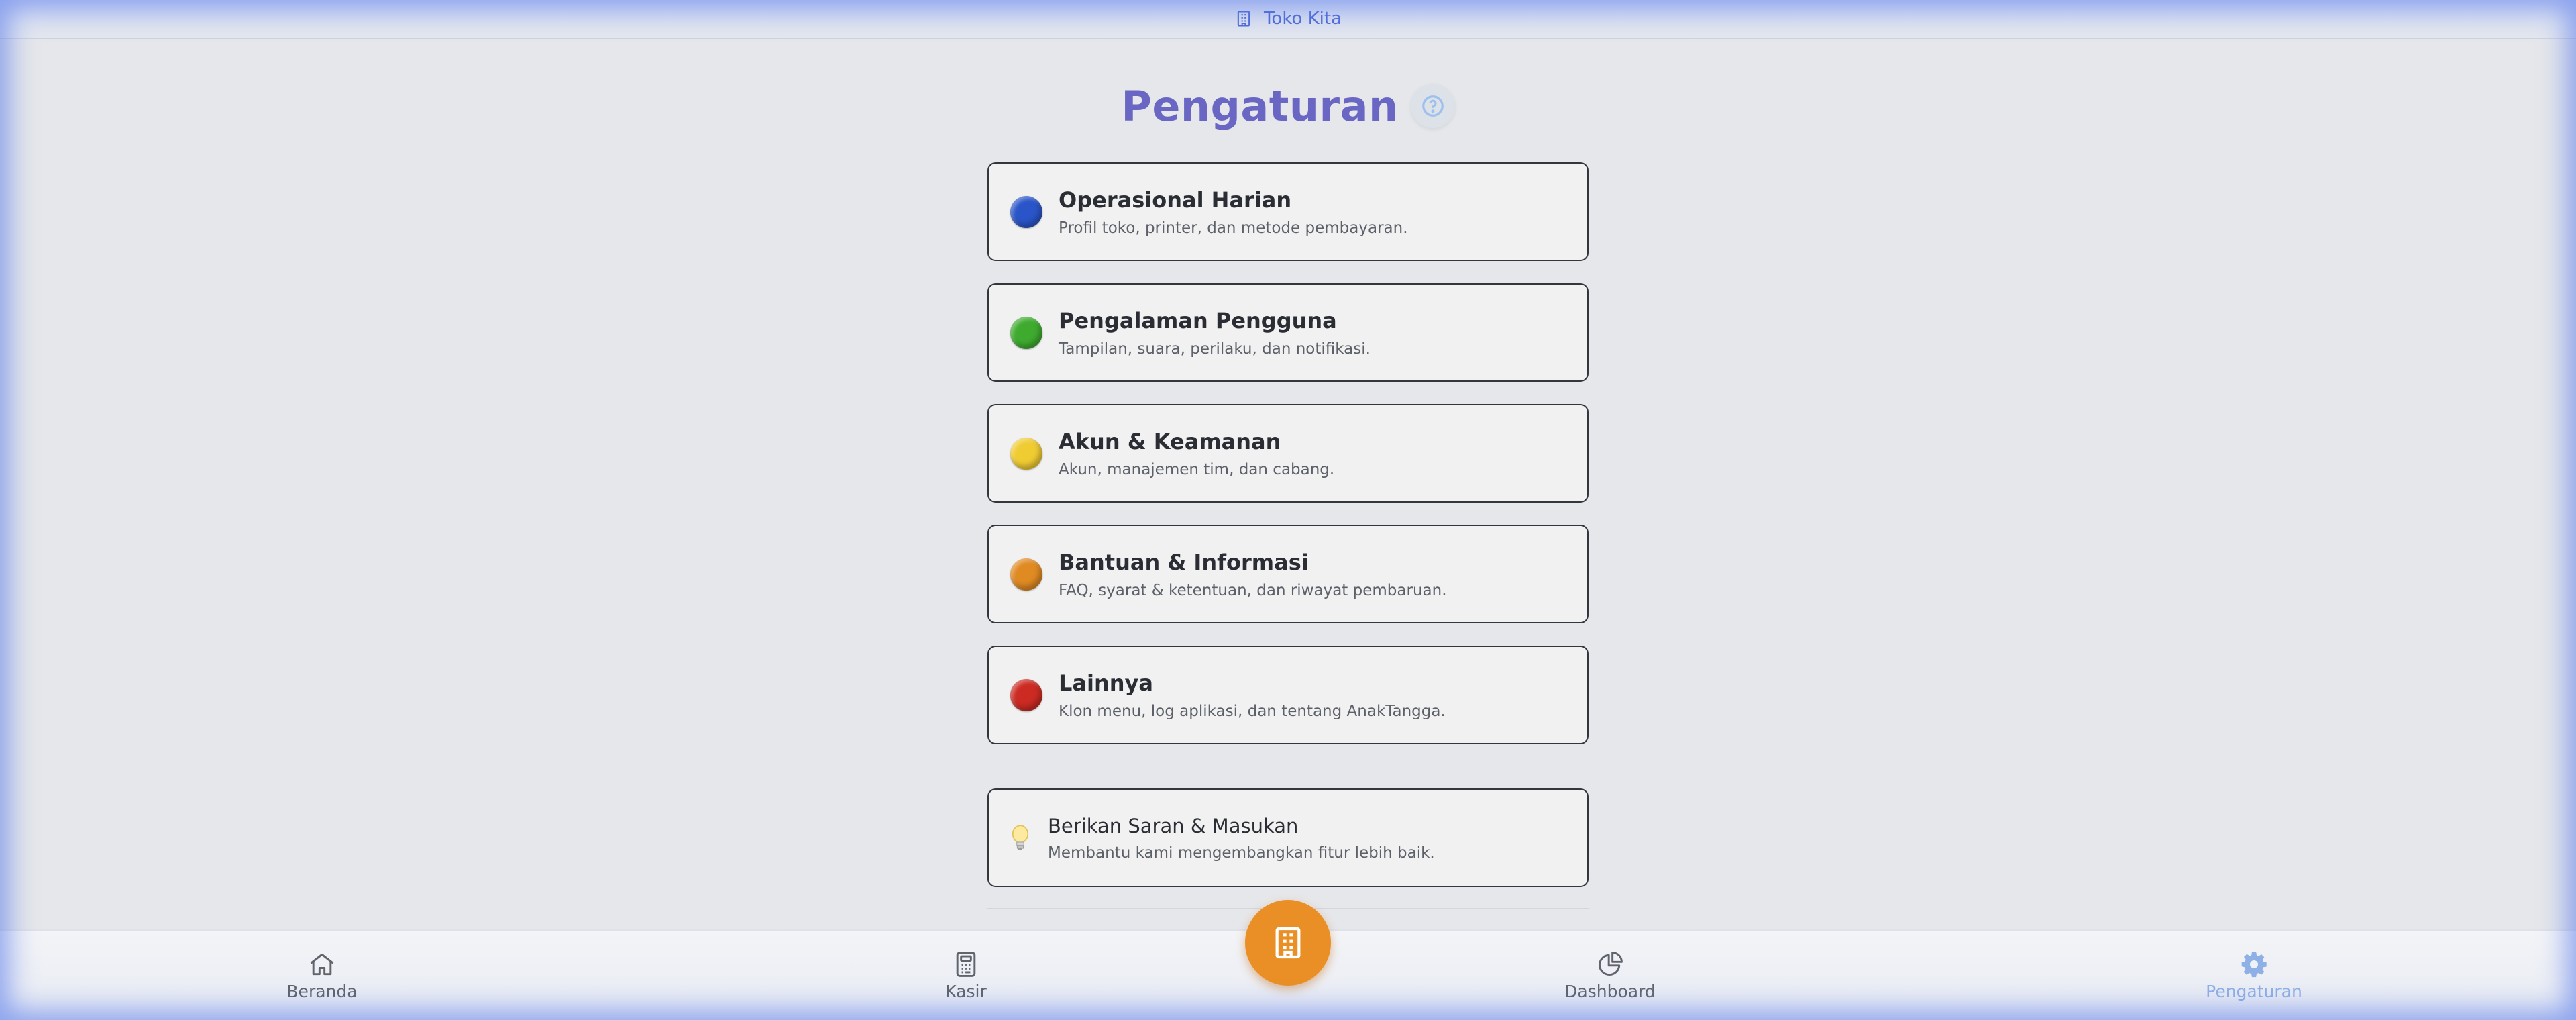 This screenshot has height=1020, width=2576. I want to click on nav-dashboard: Dashboard, so click(1610, 975).